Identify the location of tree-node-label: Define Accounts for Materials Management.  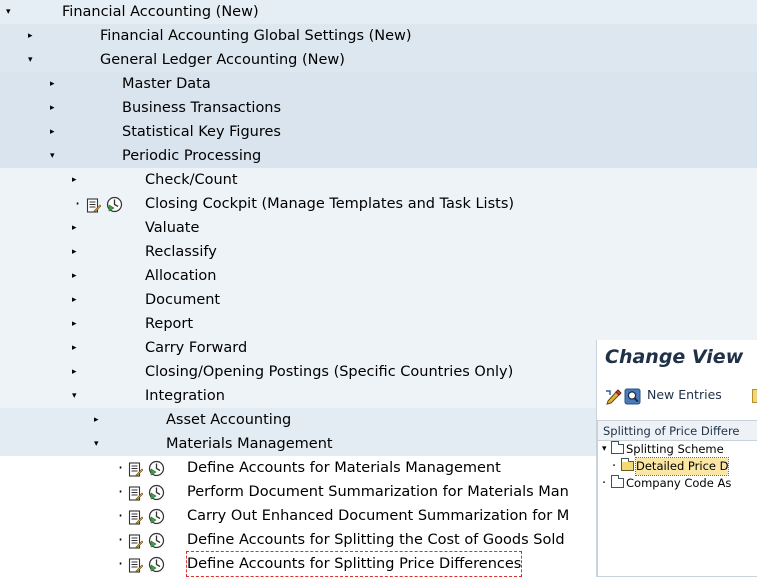
(344, 468).